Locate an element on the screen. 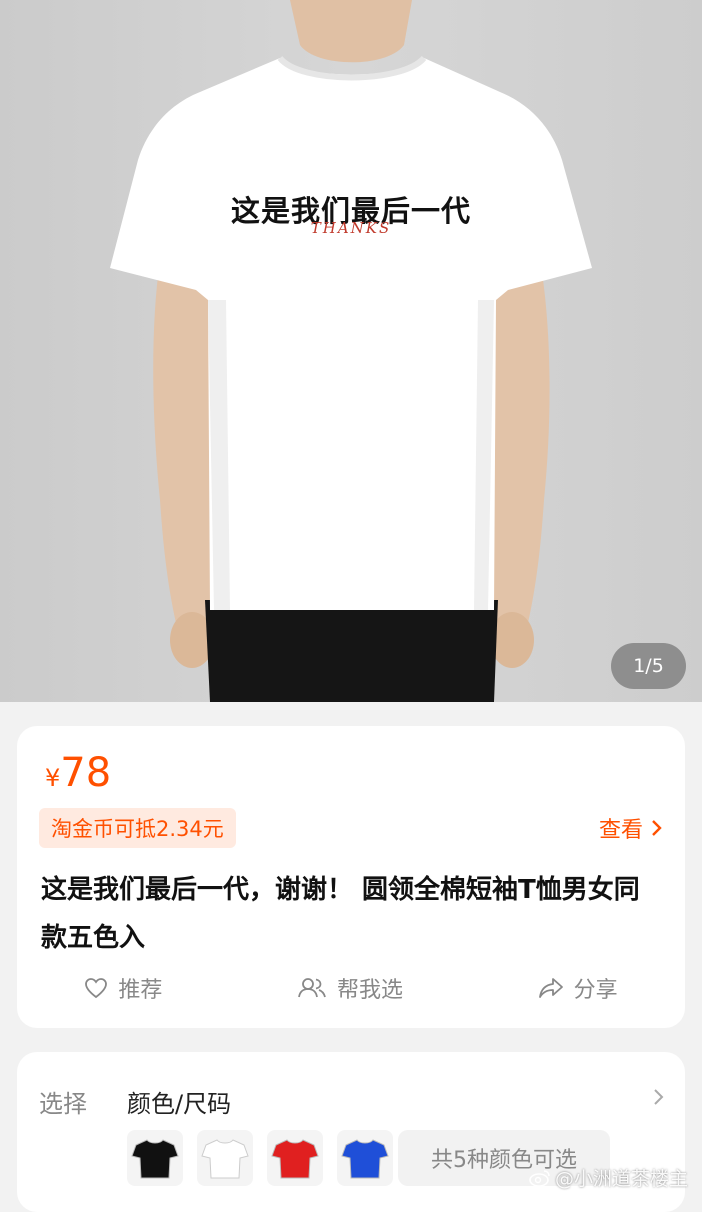 The height and width of the screenshot is (1212, 702). tshirt-white-icon is located at coordinates (225, 1159).